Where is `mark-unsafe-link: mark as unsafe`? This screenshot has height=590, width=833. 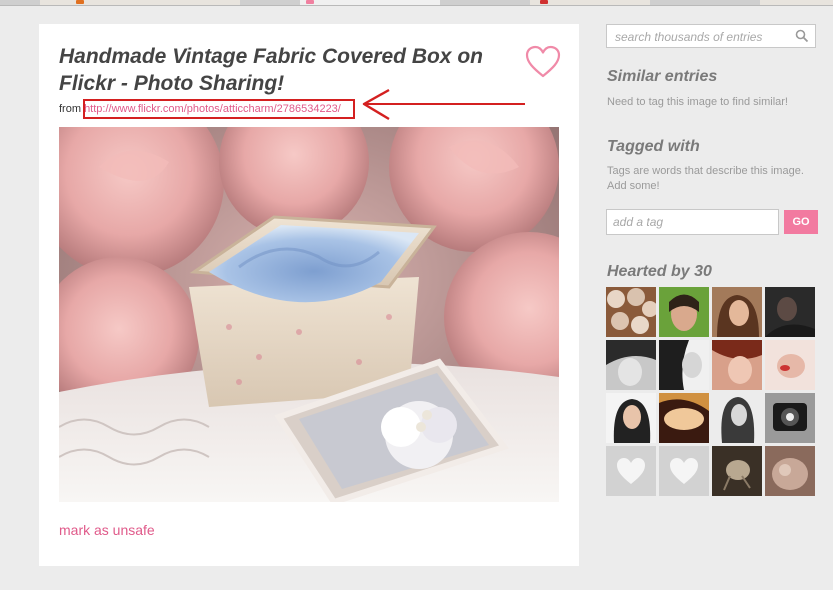 mark-unsafe-link: mark as unsafe is located at coordinates (107, 530).